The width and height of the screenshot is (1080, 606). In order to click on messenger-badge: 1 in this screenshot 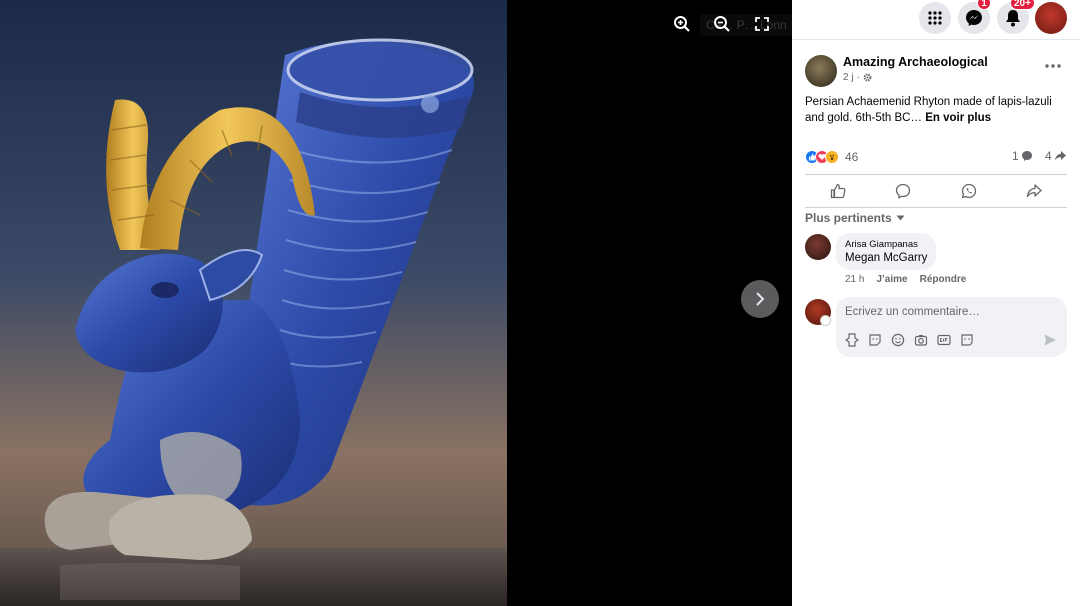, I will do `click(984, 5)`.